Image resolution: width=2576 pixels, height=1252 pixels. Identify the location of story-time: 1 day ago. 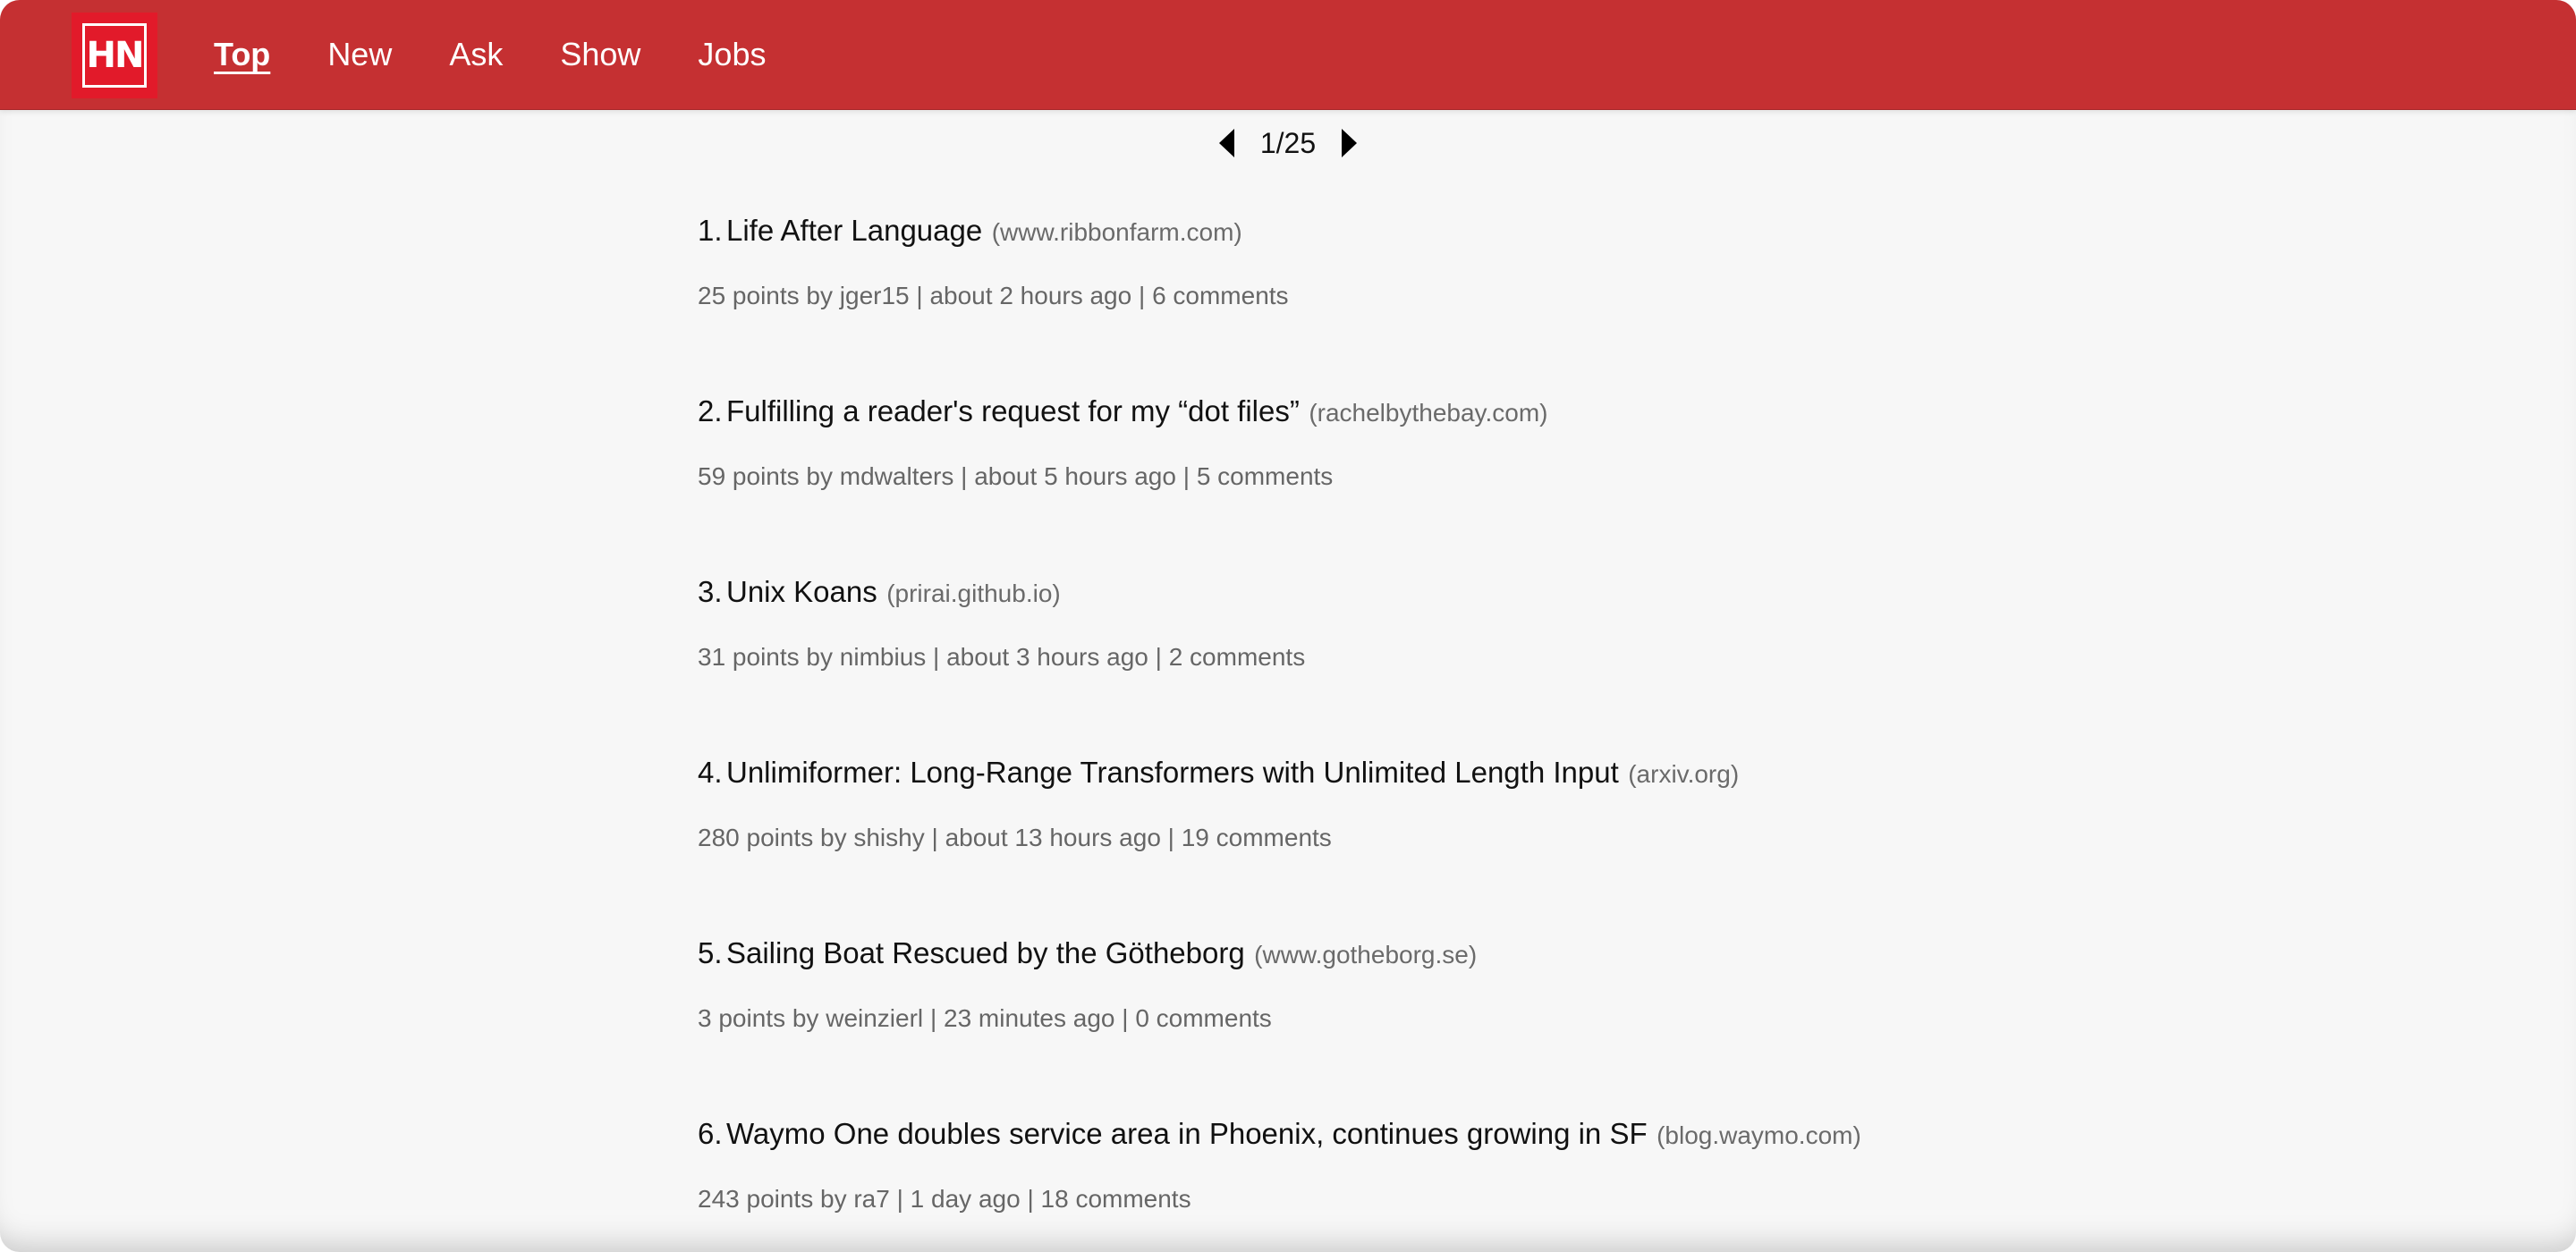
(965, 1199).